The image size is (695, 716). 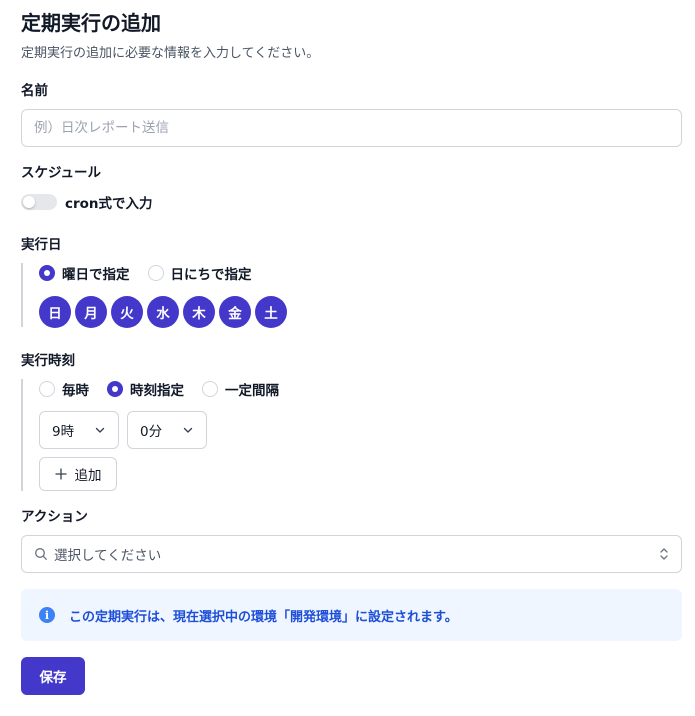 I want to click on toggle-knob, so click(x=29, y=202).